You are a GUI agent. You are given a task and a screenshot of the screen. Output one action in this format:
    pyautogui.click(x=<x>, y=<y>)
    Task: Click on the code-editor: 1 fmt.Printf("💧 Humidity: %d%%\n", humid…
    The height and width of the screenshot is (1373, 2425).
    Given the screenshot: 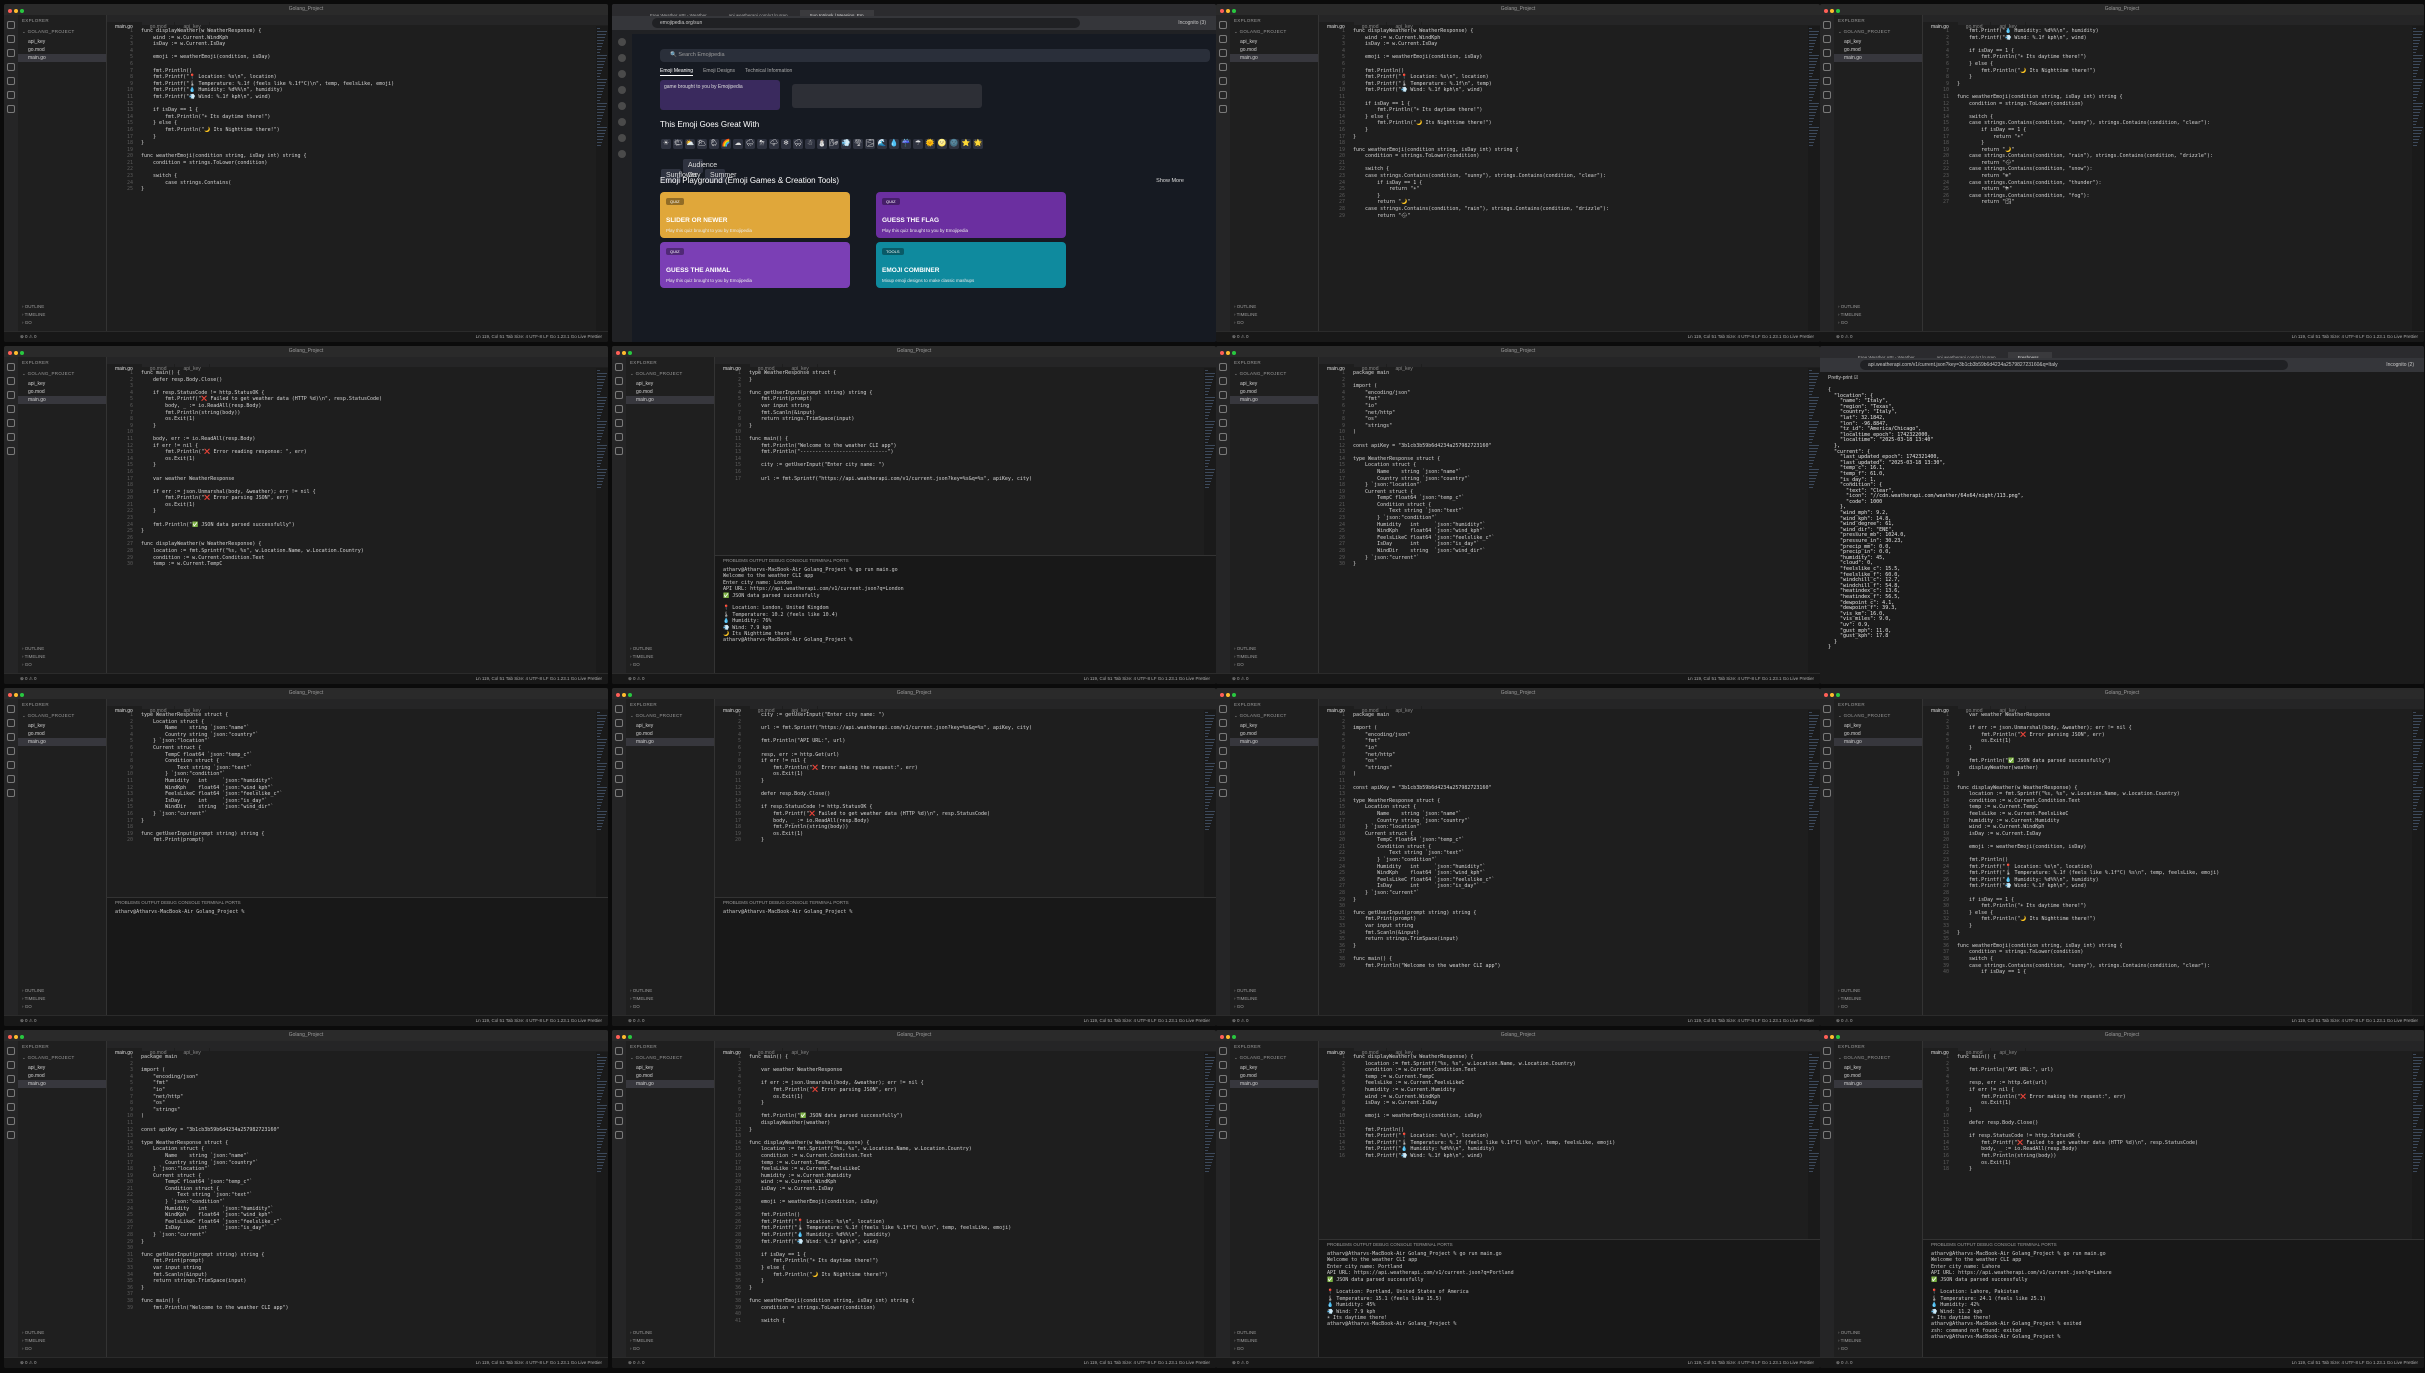 What is the action you would take?
    pyautogui.click(x=2167, y=179)
    